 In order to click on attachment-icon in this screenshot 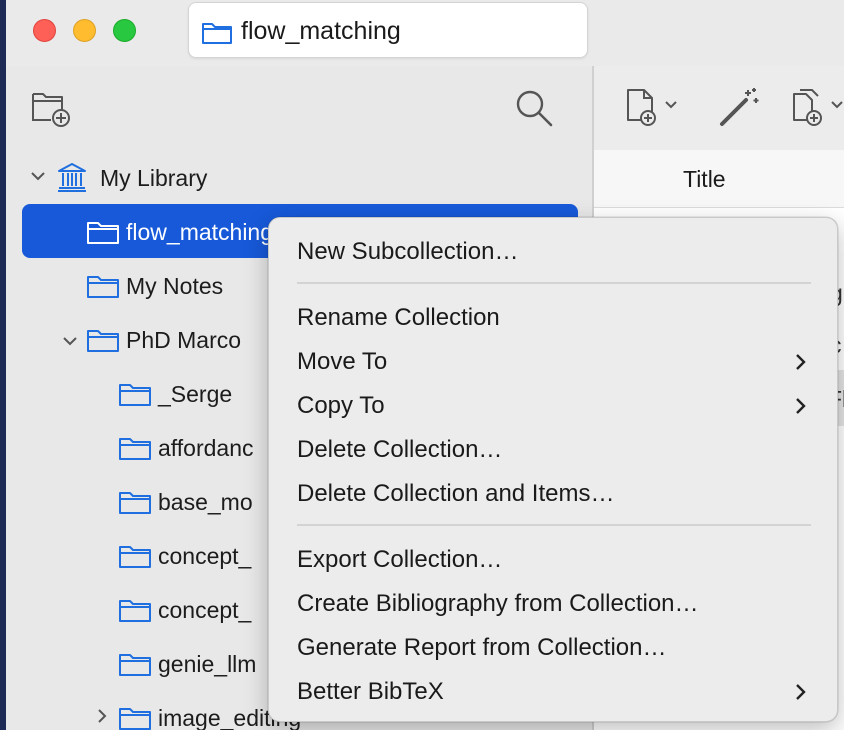, I will do `click(817, 111)`.